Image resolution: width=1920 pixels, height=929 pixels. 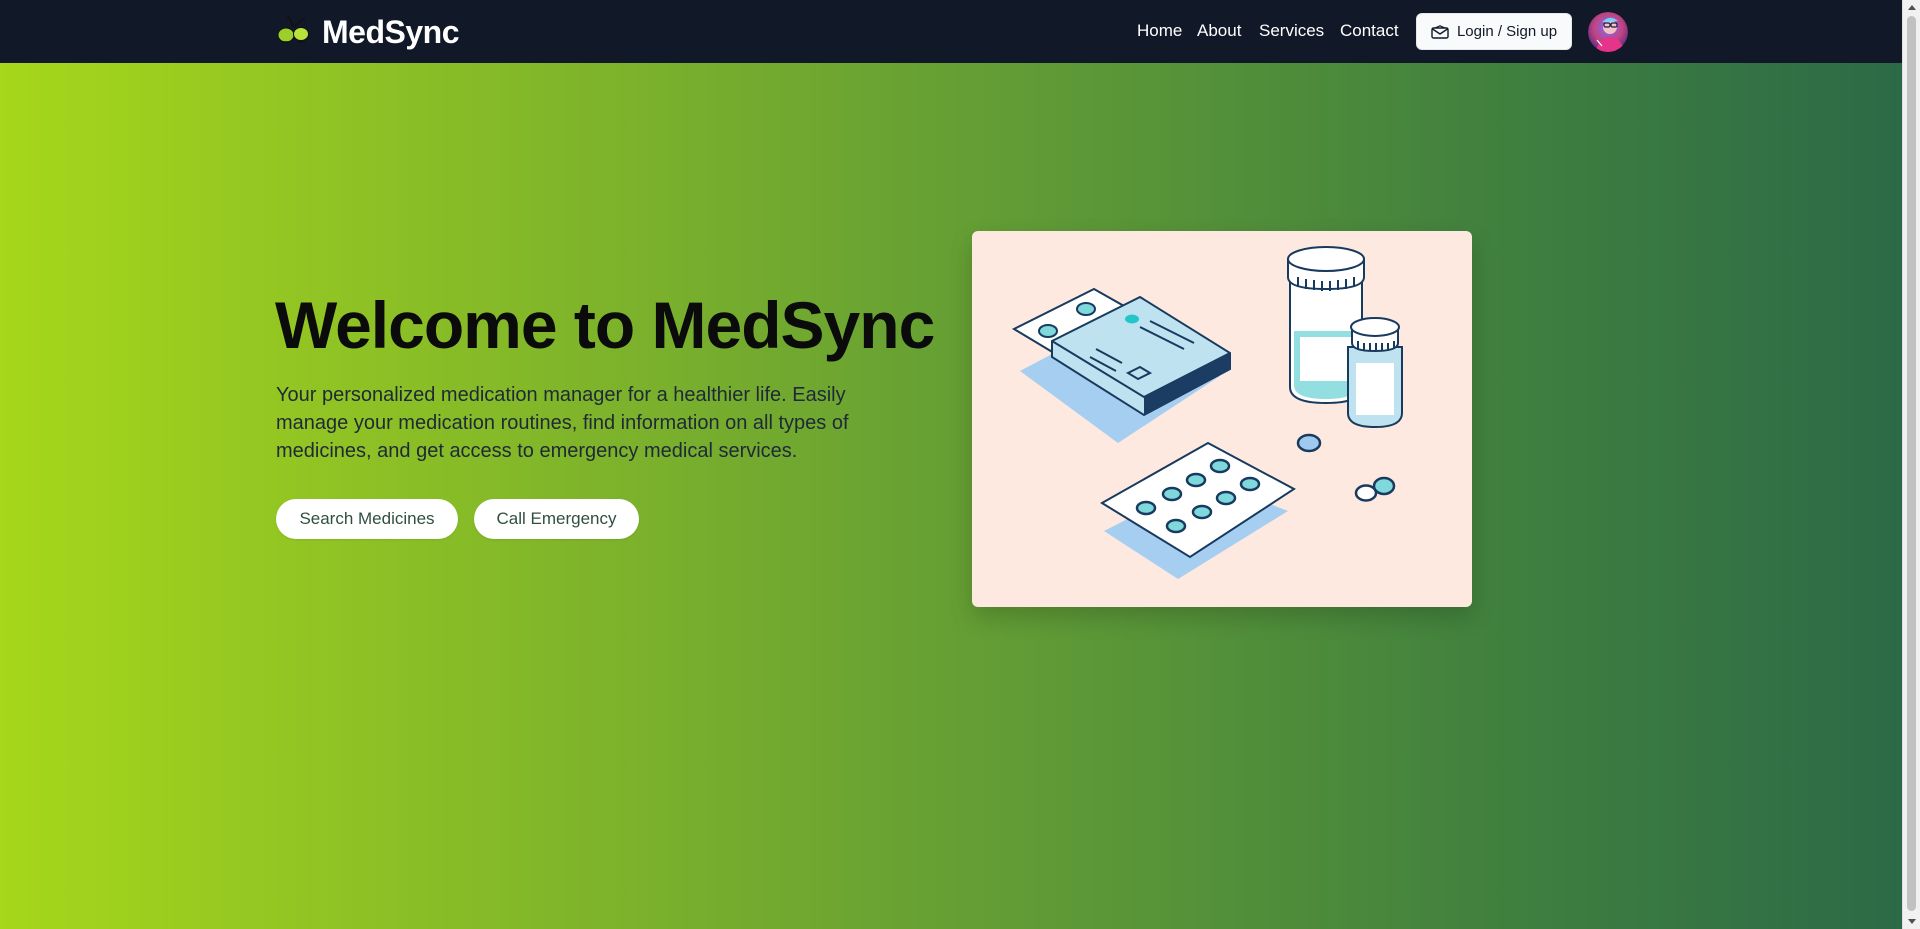 What do you see at coordinates (1291, 31) in the screenshot?
I see `nav-link-services: Services` at bounding box center [1291, 31].